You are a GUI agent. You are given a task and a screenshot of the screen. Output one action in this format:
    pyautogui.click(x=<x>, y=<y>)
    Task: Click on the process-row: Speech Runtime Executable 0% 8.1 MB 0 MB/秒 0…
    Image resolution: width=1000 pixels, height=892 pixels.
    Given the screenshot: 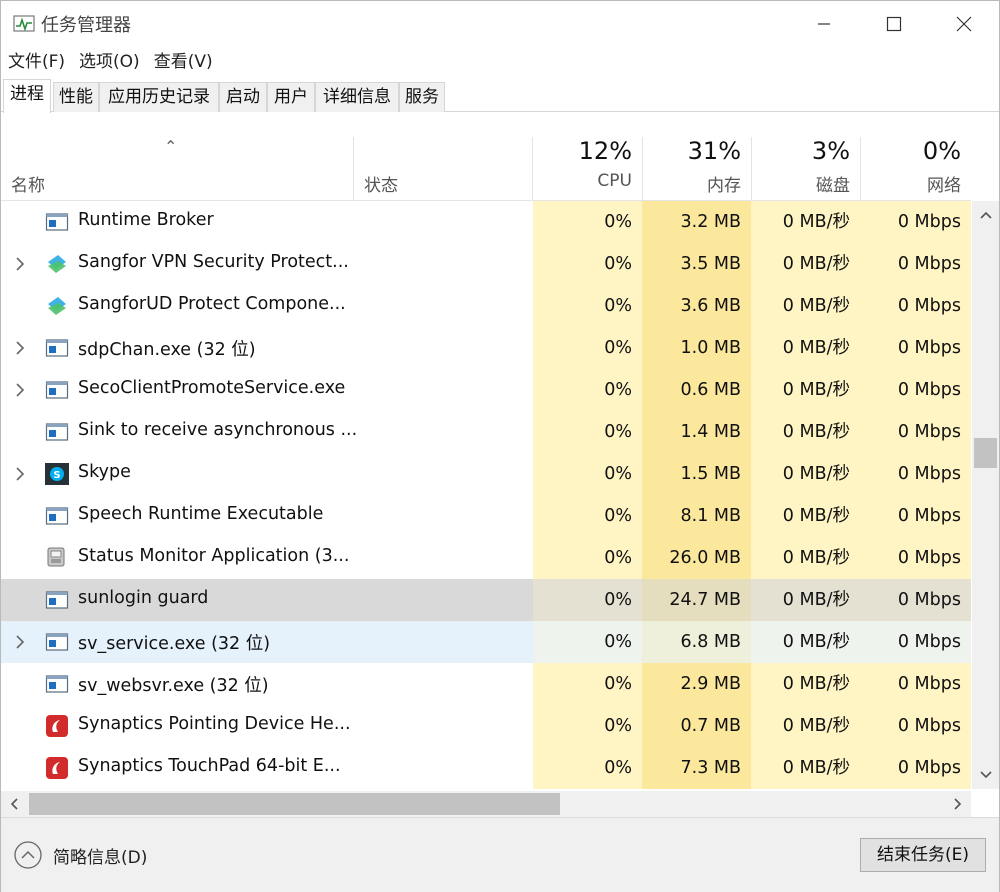 What is the action you would take?
    pyautogui.click(x=486, y=516)
    